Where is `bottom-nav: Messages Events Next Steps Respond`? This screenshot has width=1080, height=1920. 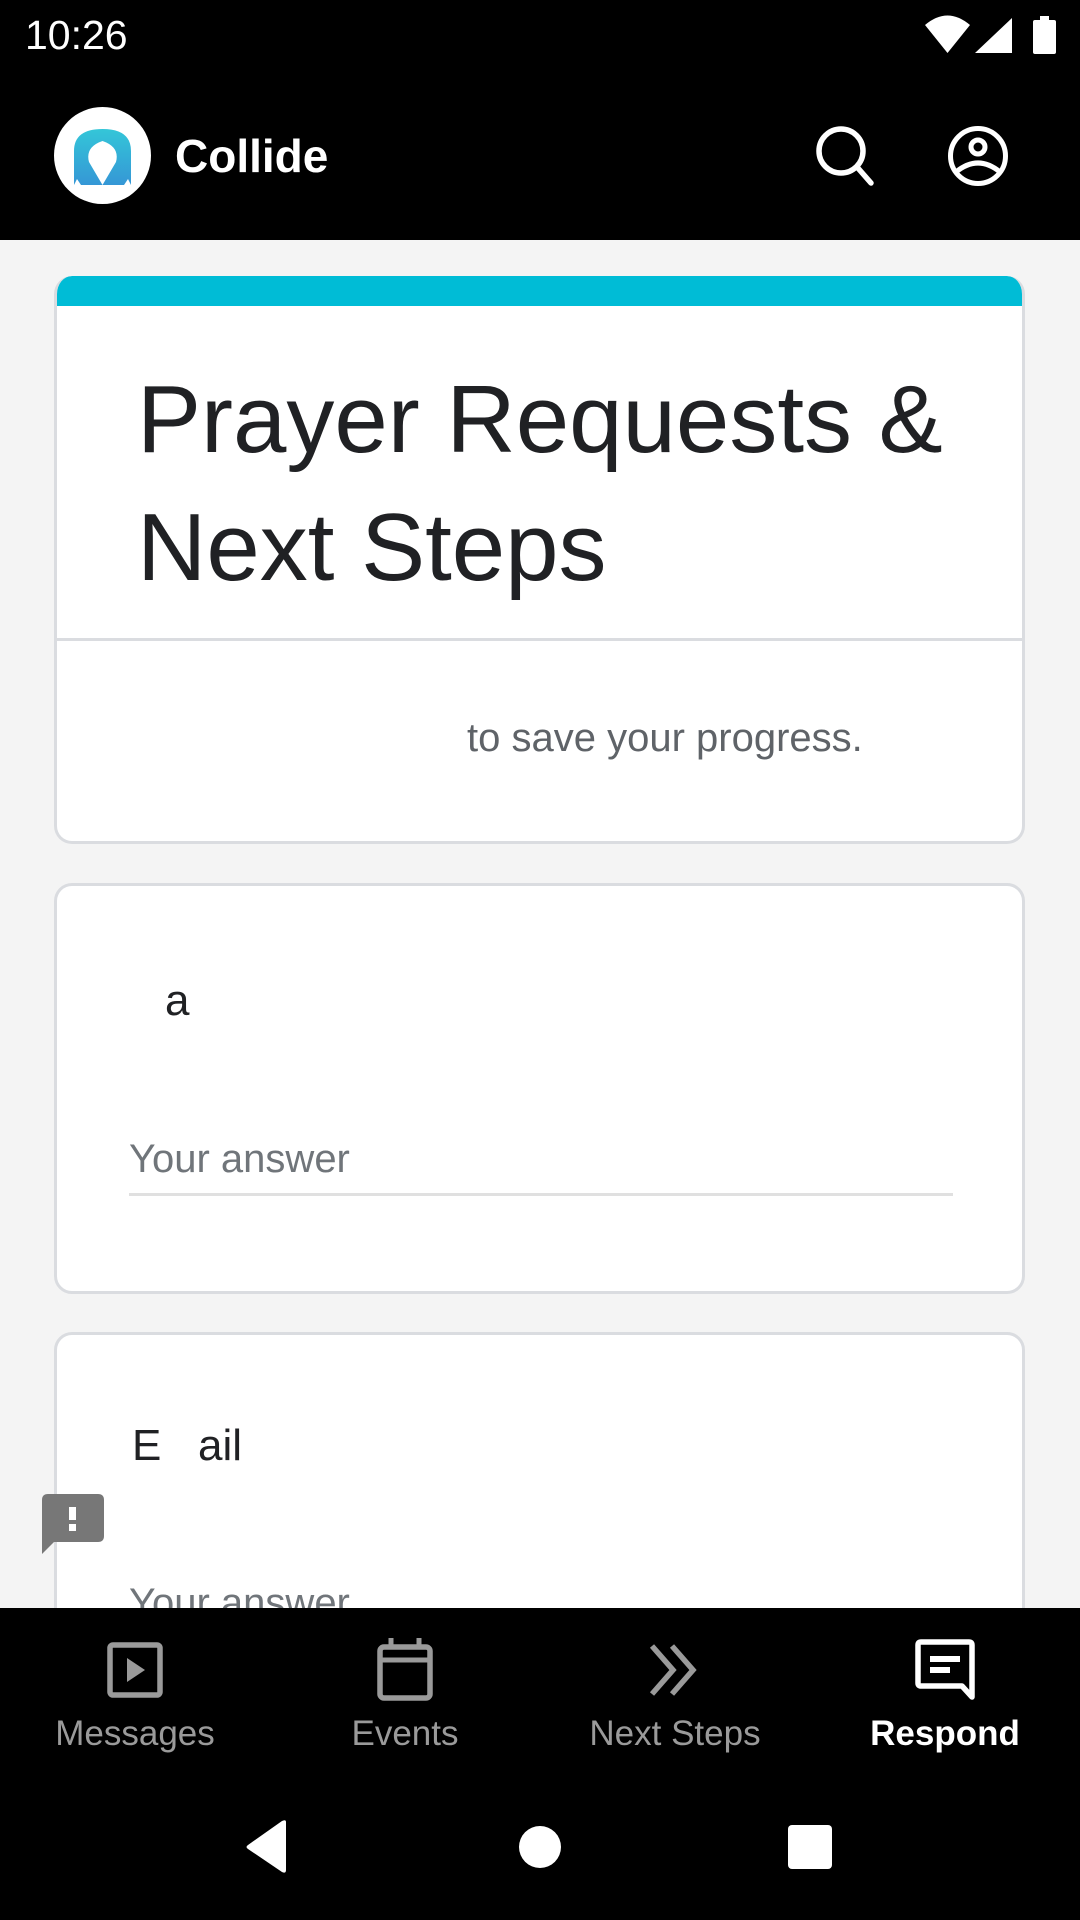 bottom-nav: Messages Events Next Steps Respond is located at coordinates (540, 1696).